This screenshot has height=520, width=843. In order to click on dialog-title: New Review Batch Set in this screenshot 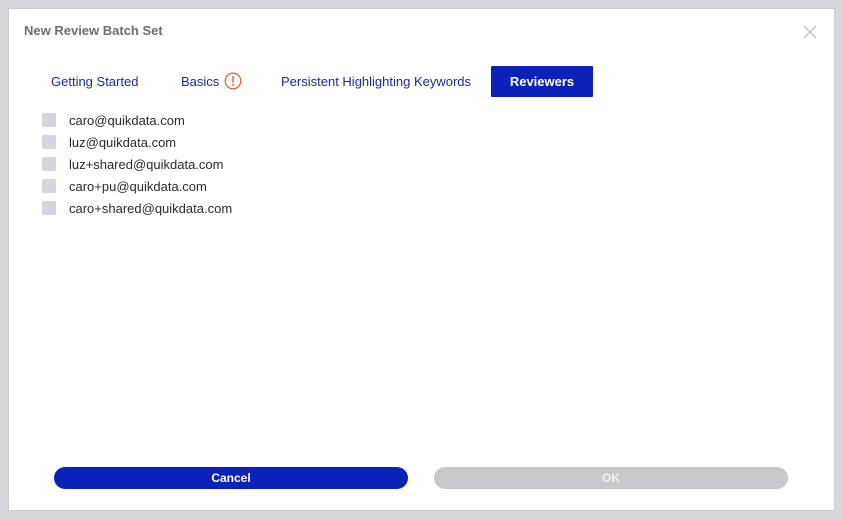, I will do `click(93, 30)`.